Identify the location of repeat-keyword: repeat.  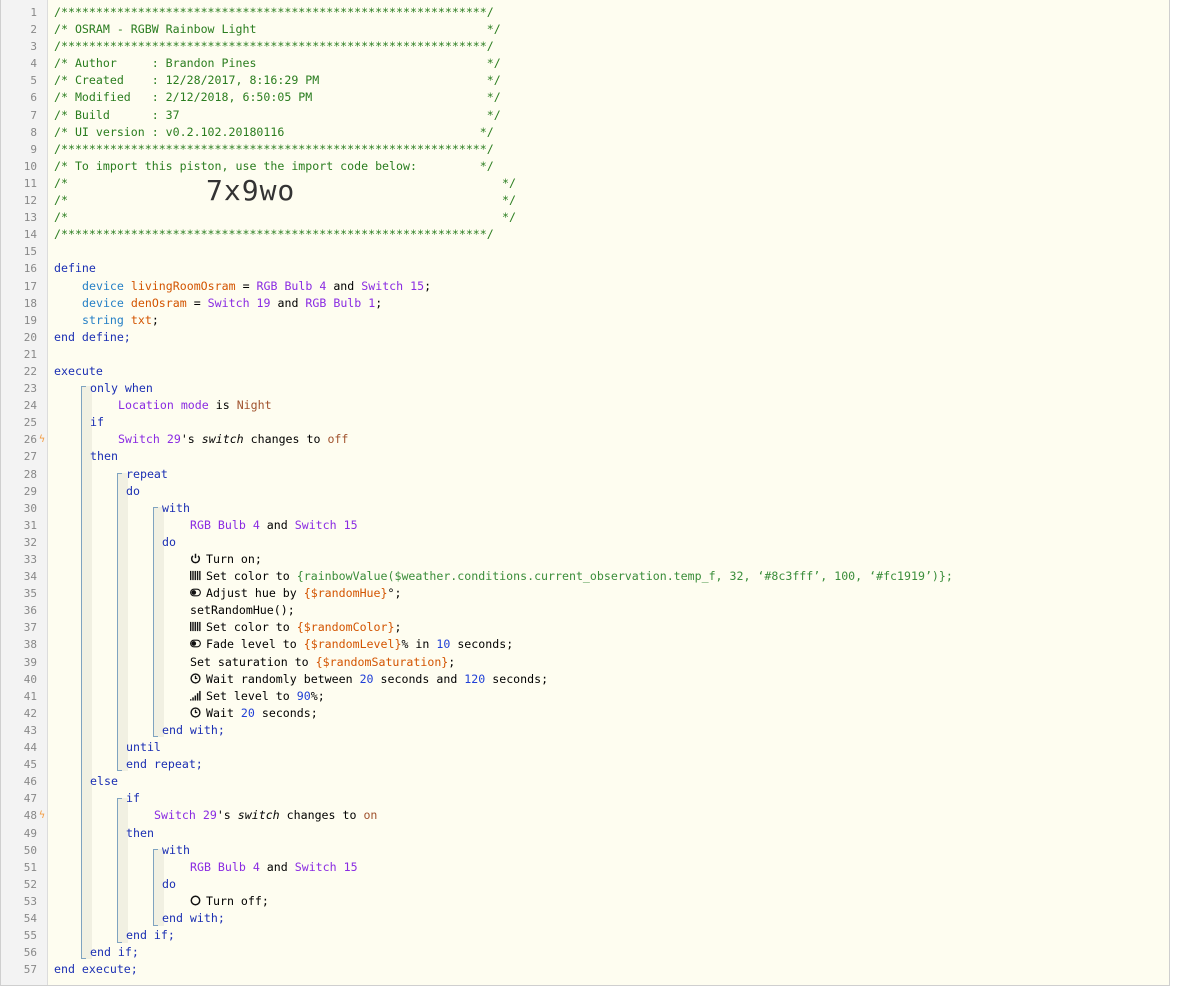
(147, 474).